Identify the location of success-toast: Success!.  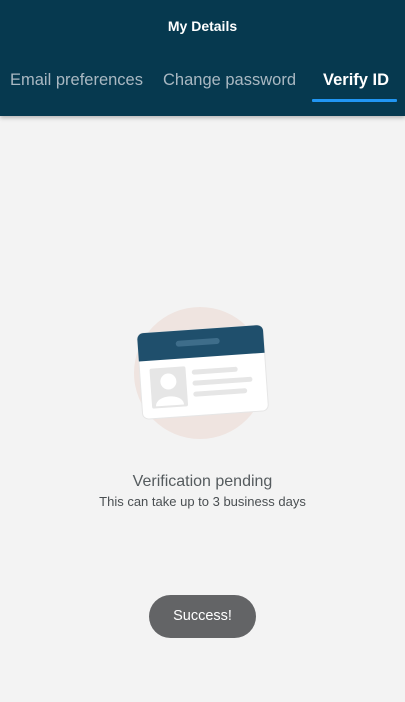
(202, 616).